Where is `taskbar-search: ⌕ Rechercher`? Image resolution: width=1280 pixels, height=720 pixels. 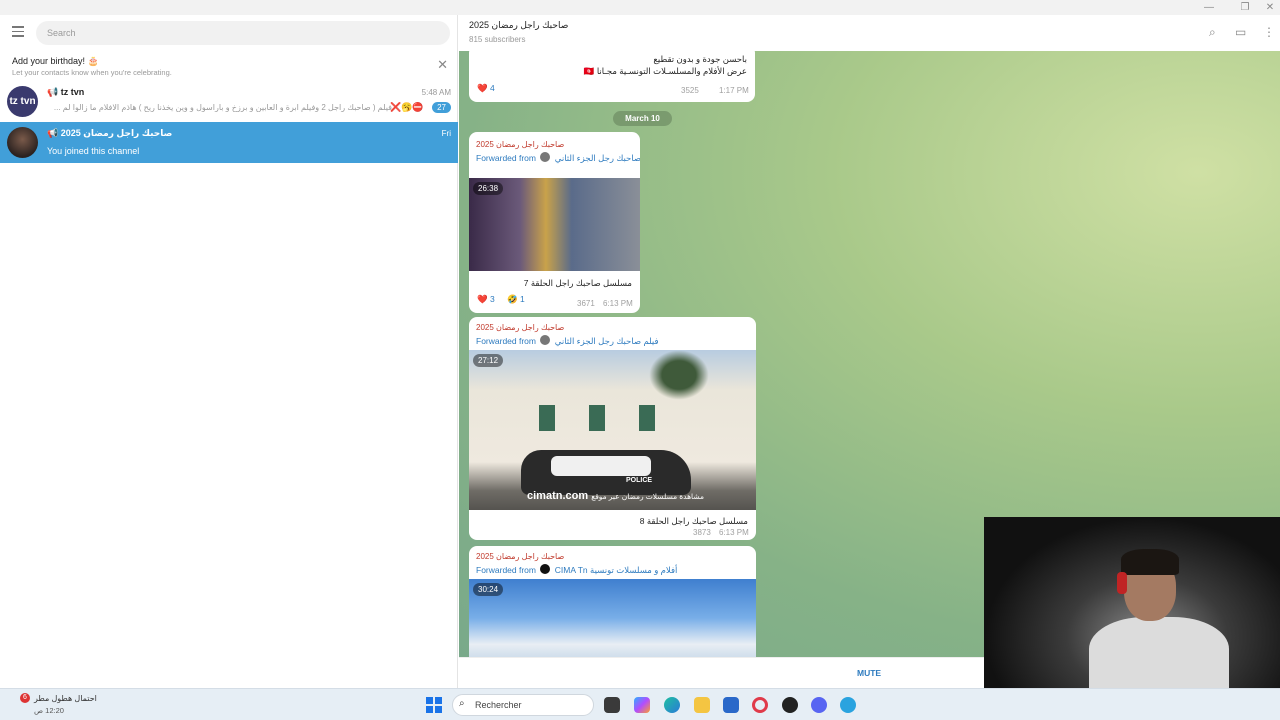 taskbar-search: ⌕ Rechercher is located at coordinates (523, 705).